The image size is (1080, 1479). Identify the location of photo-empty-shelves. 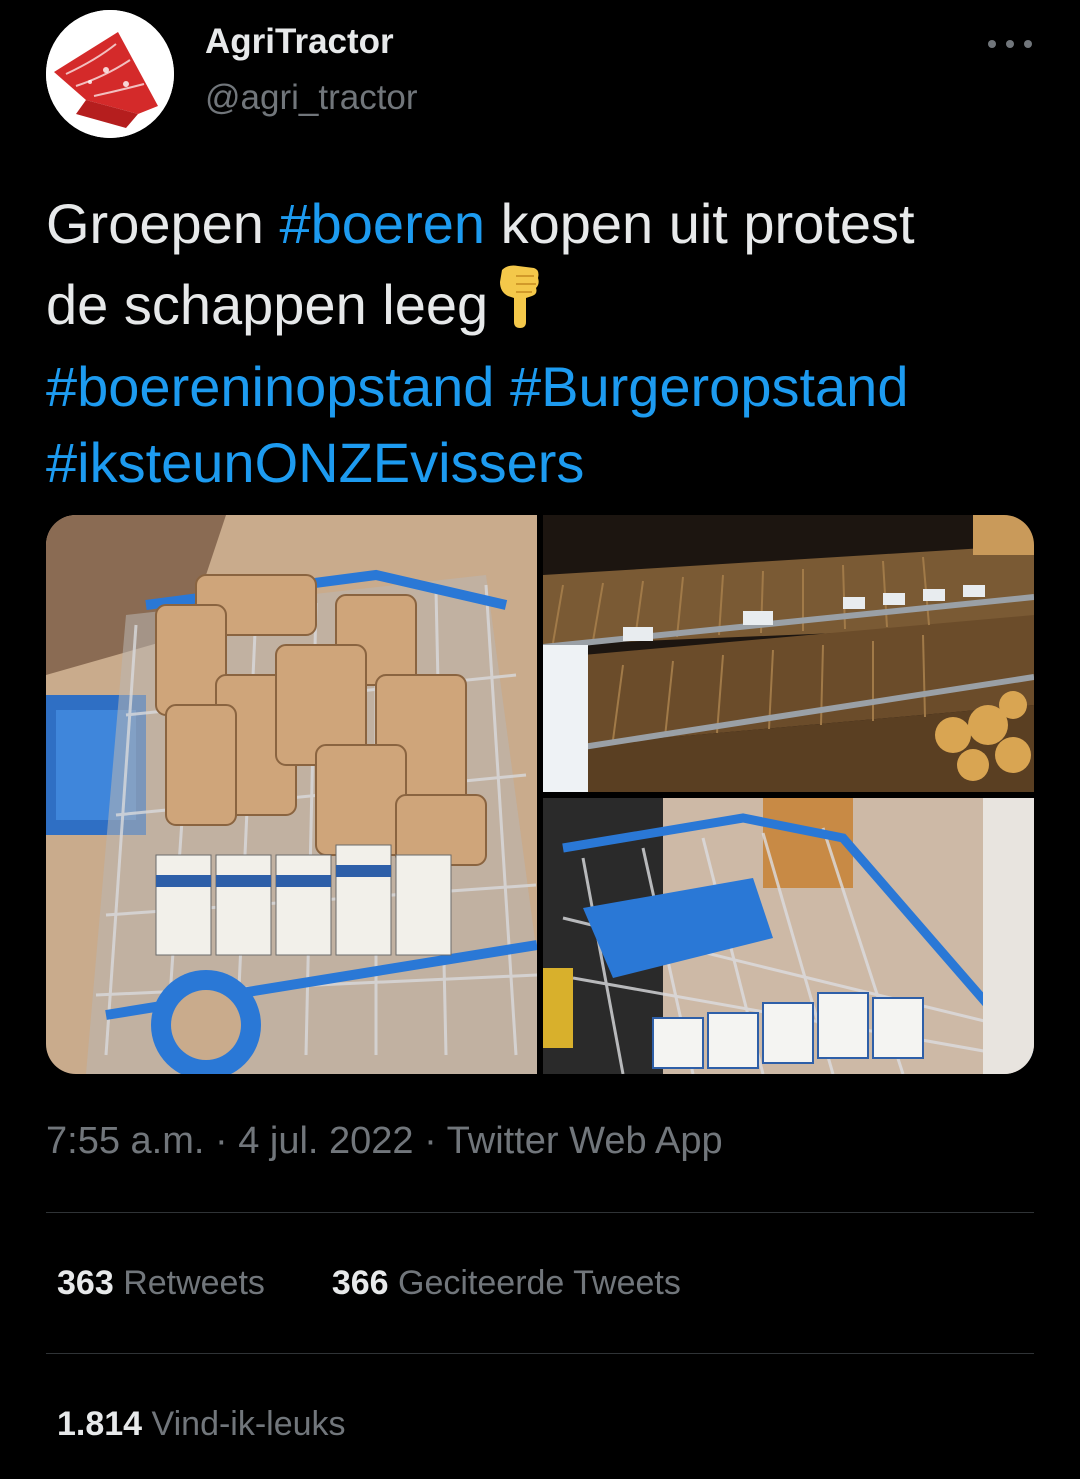
(788, 653).